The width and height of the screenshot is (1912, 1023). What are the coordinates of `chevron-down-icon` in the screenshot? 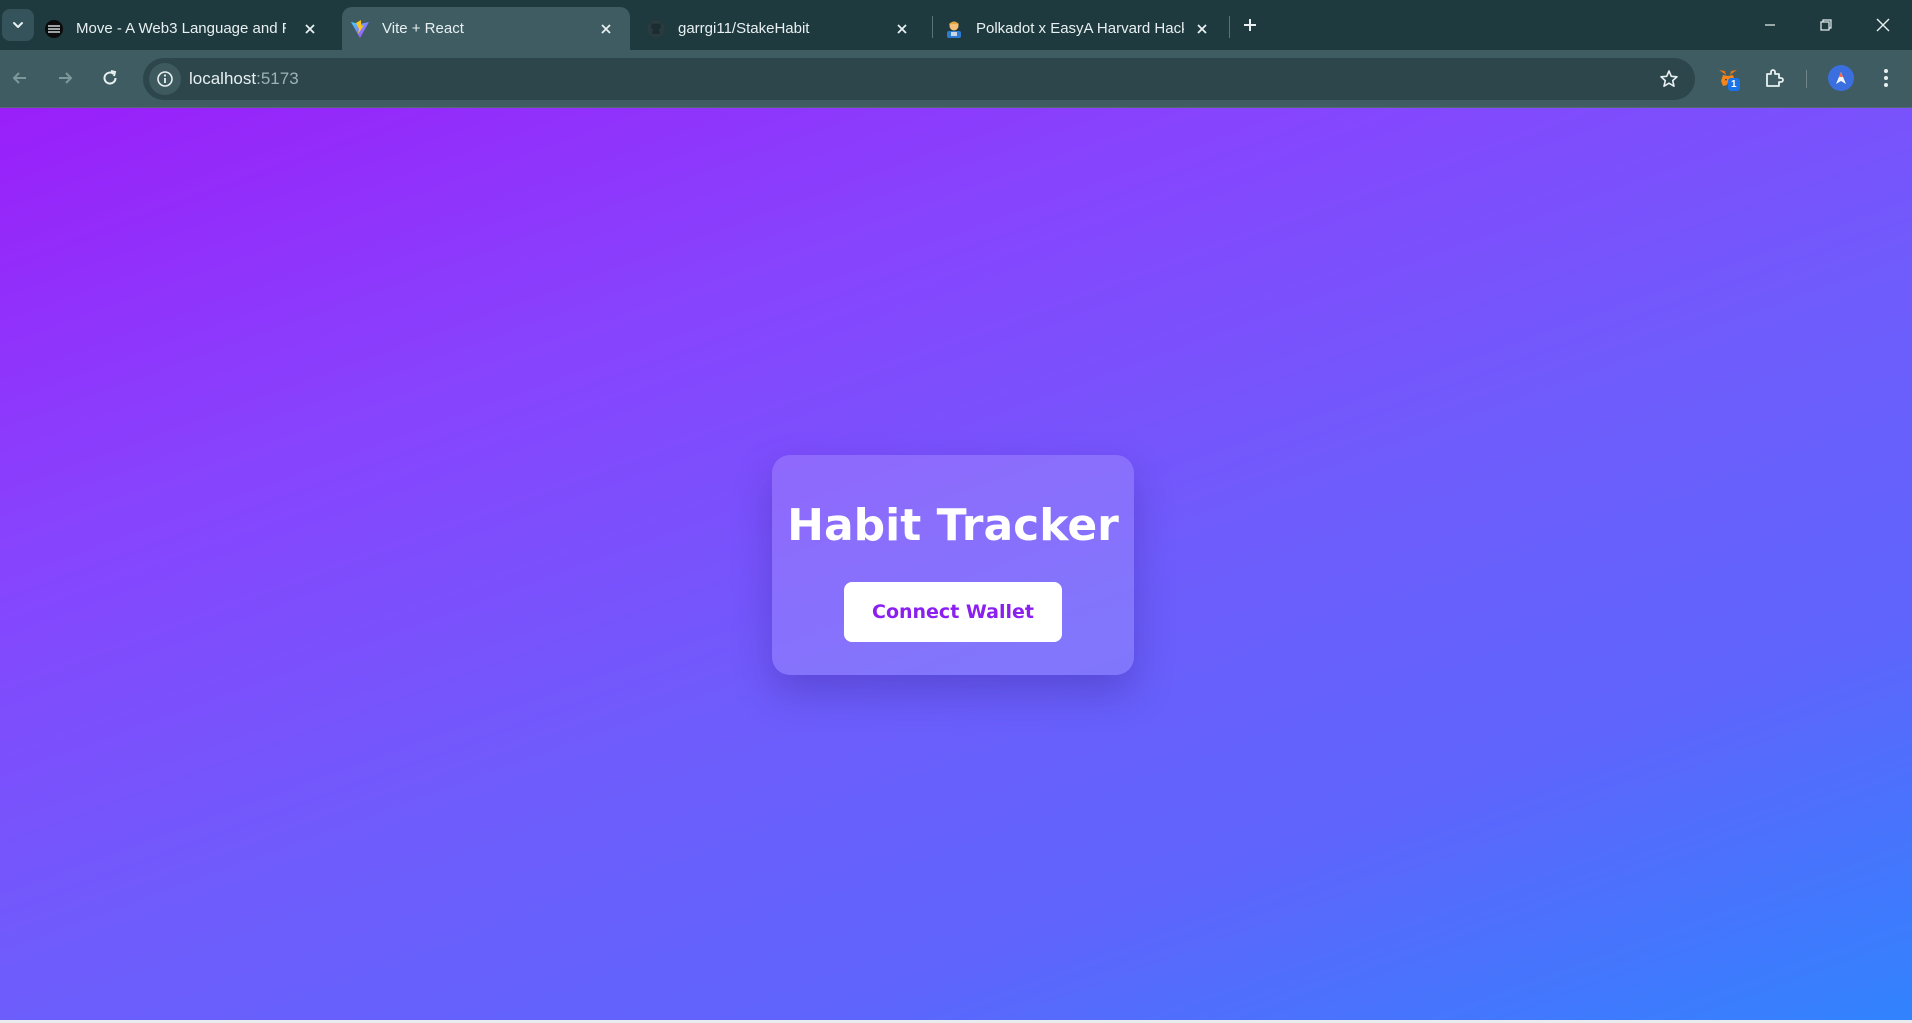 It's located at (18, 25).